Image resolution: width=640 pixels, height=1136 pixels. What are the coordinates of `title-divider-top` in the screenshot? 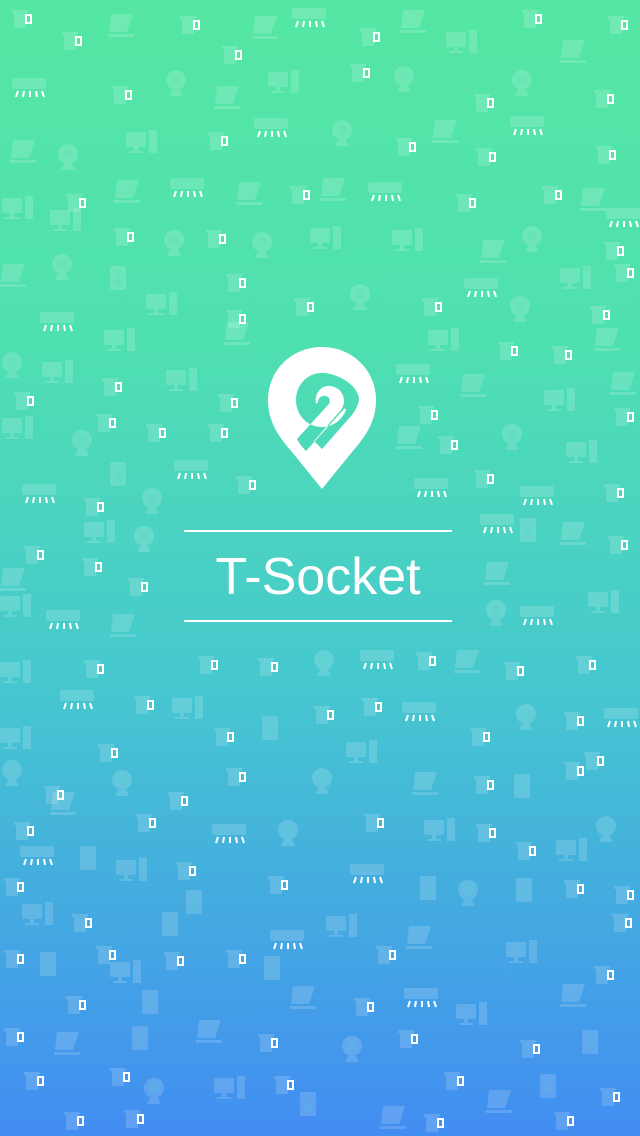 It's located at (318, 531).